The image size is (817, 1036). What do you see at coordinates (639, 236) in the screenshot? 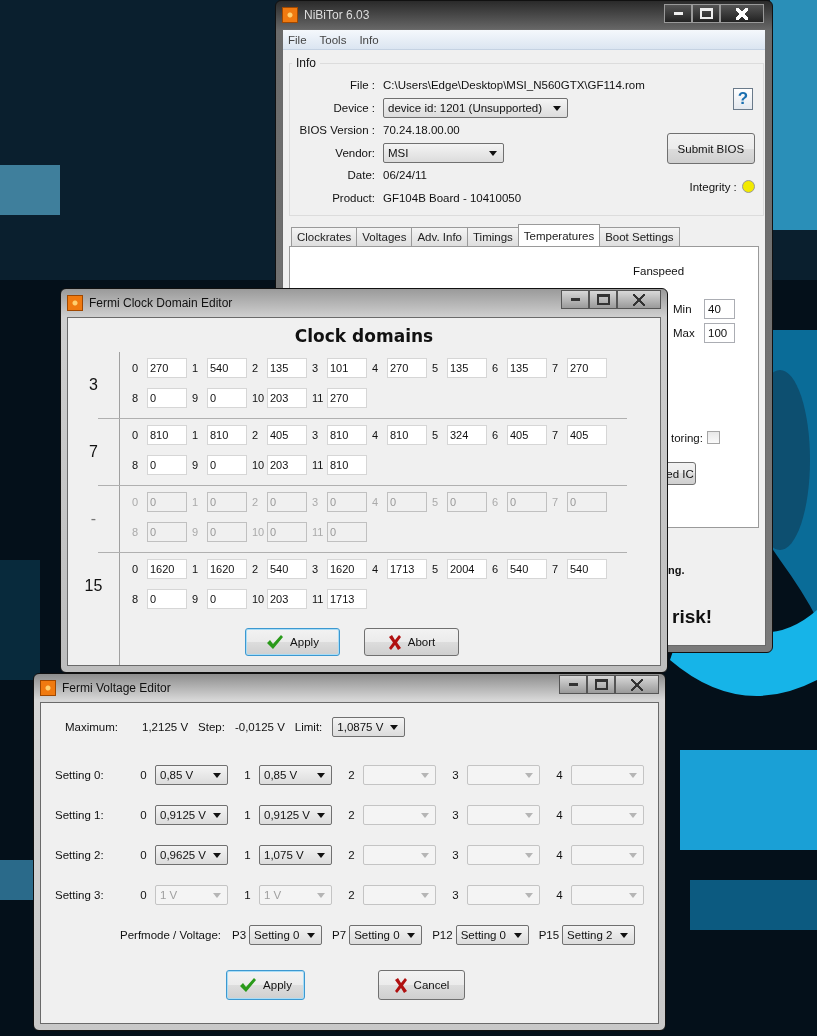
I see `tab: Boot Settings` at bounding box center [639, 236].